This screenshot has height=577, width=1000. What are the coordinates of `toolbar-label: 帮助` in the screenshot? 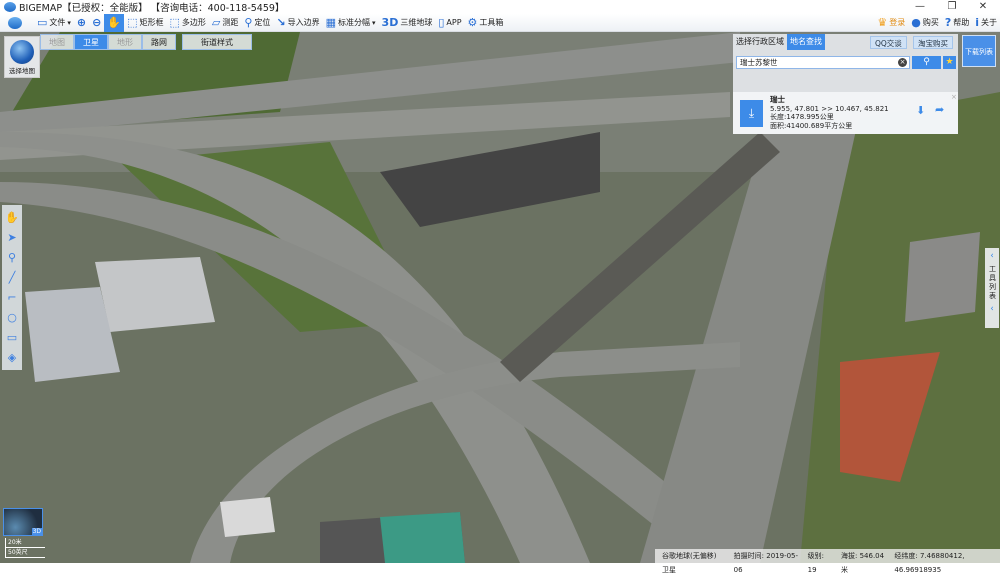 It's located at (961, 22).